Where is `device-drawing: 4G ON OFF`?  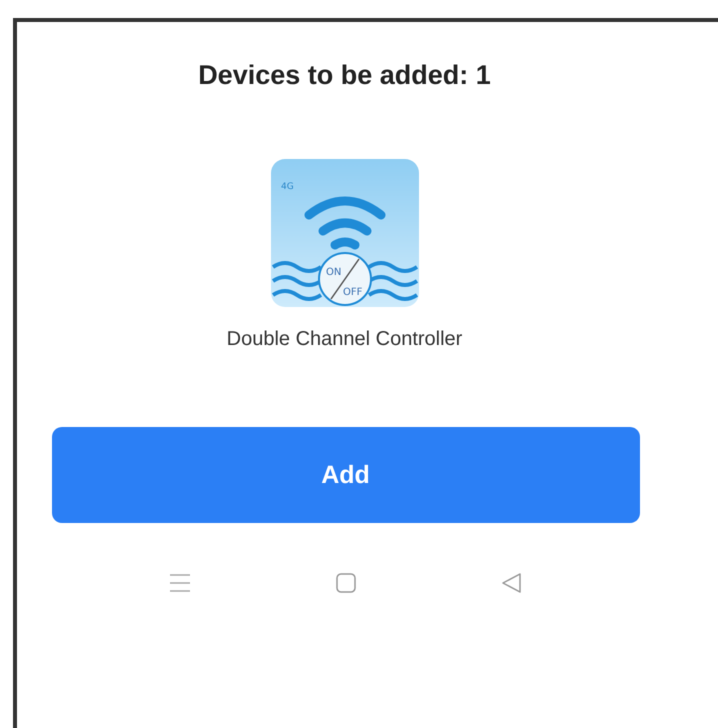 device-drawing: 4G ON OFF is located at coordinates (344, 233).